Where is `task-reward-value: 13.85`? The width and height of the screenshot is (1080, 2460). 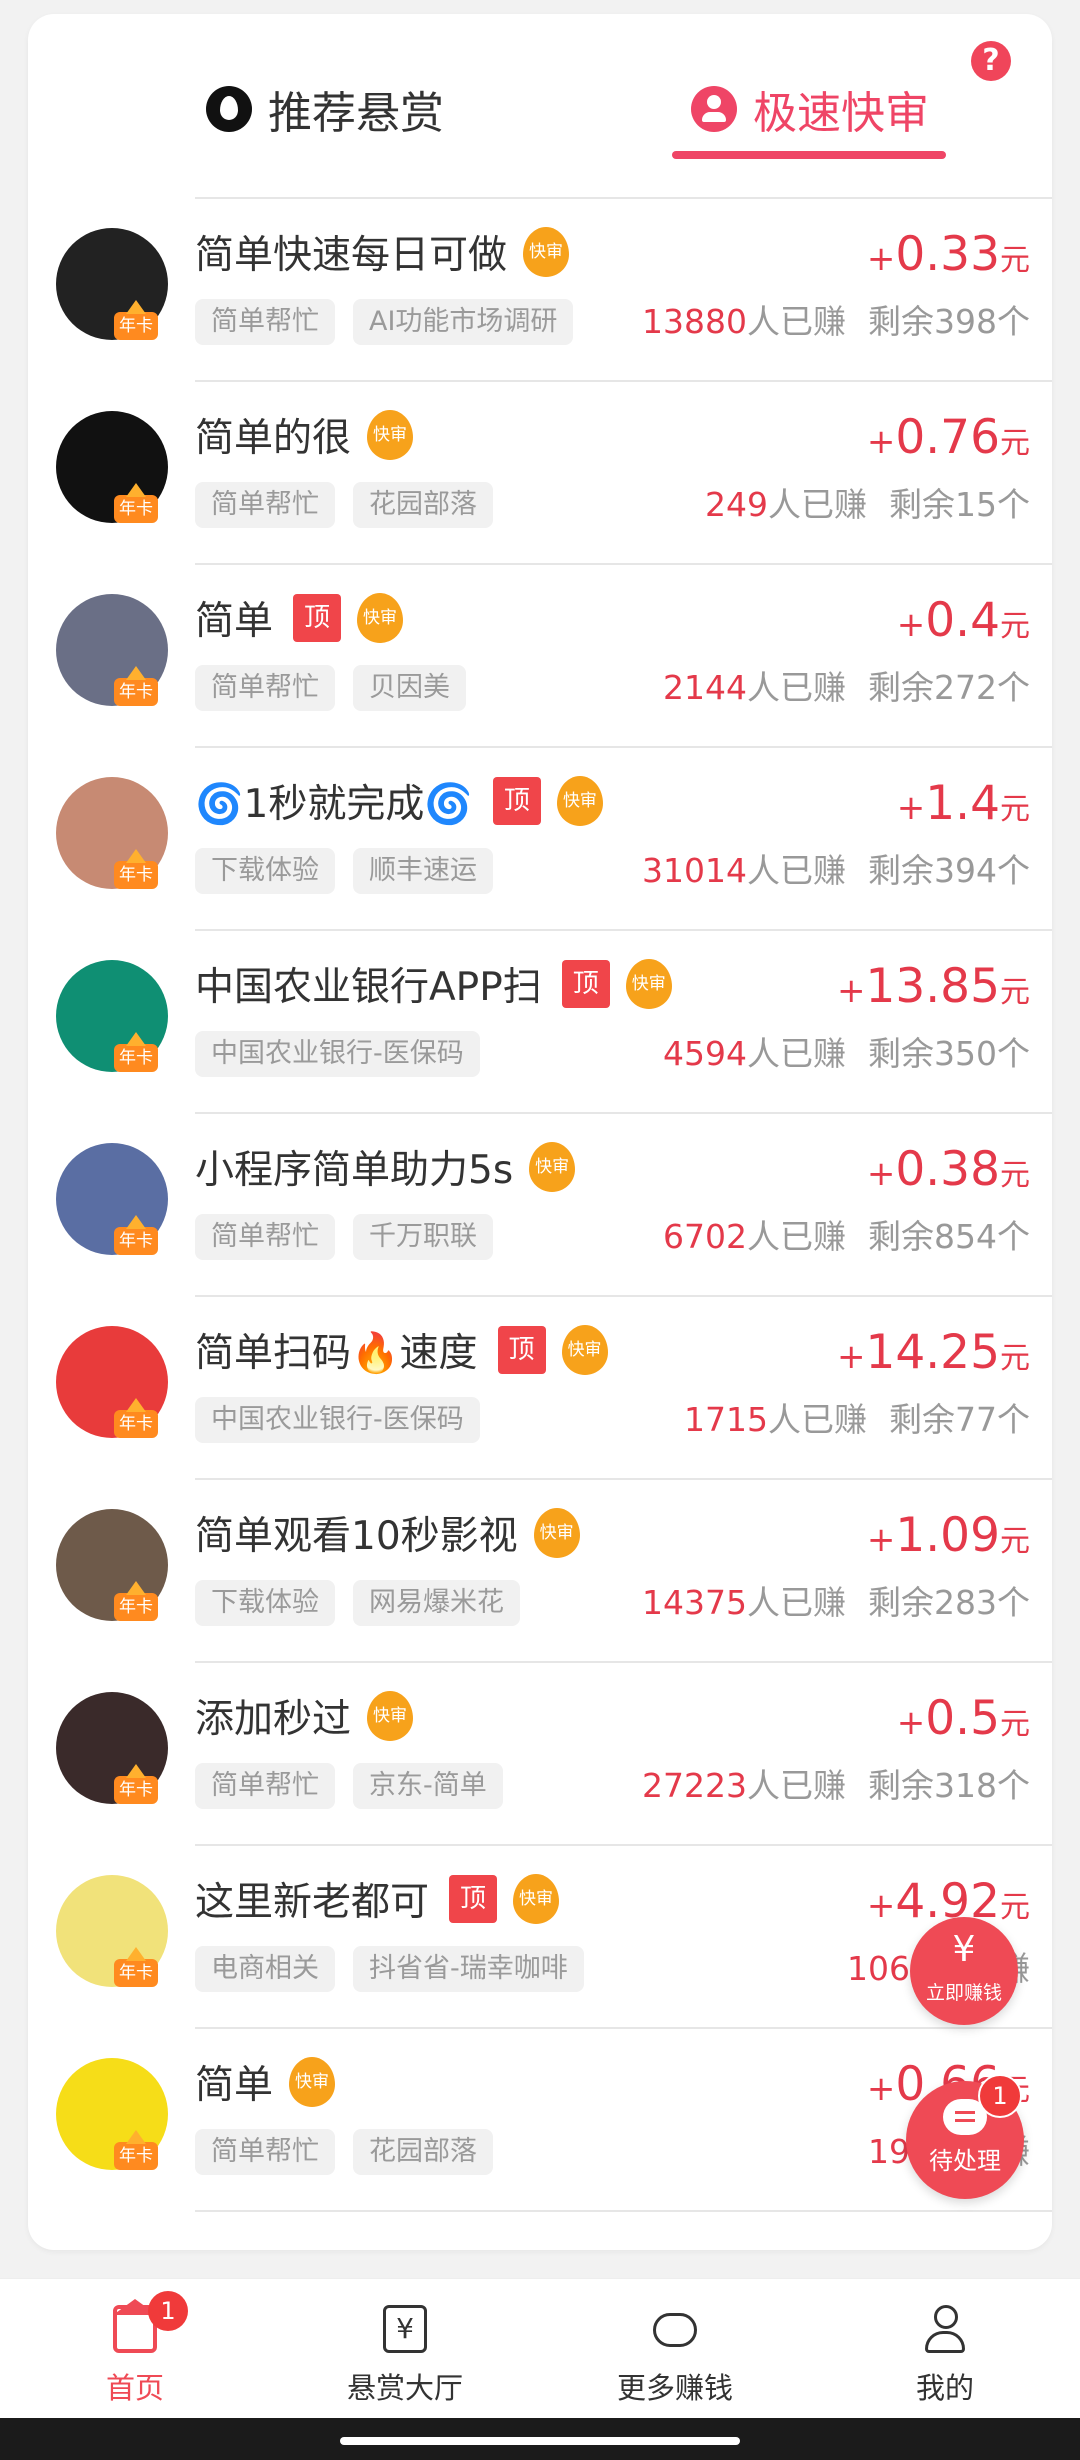
task-reward-value: 13.85 is located at coordinates (932, 986).